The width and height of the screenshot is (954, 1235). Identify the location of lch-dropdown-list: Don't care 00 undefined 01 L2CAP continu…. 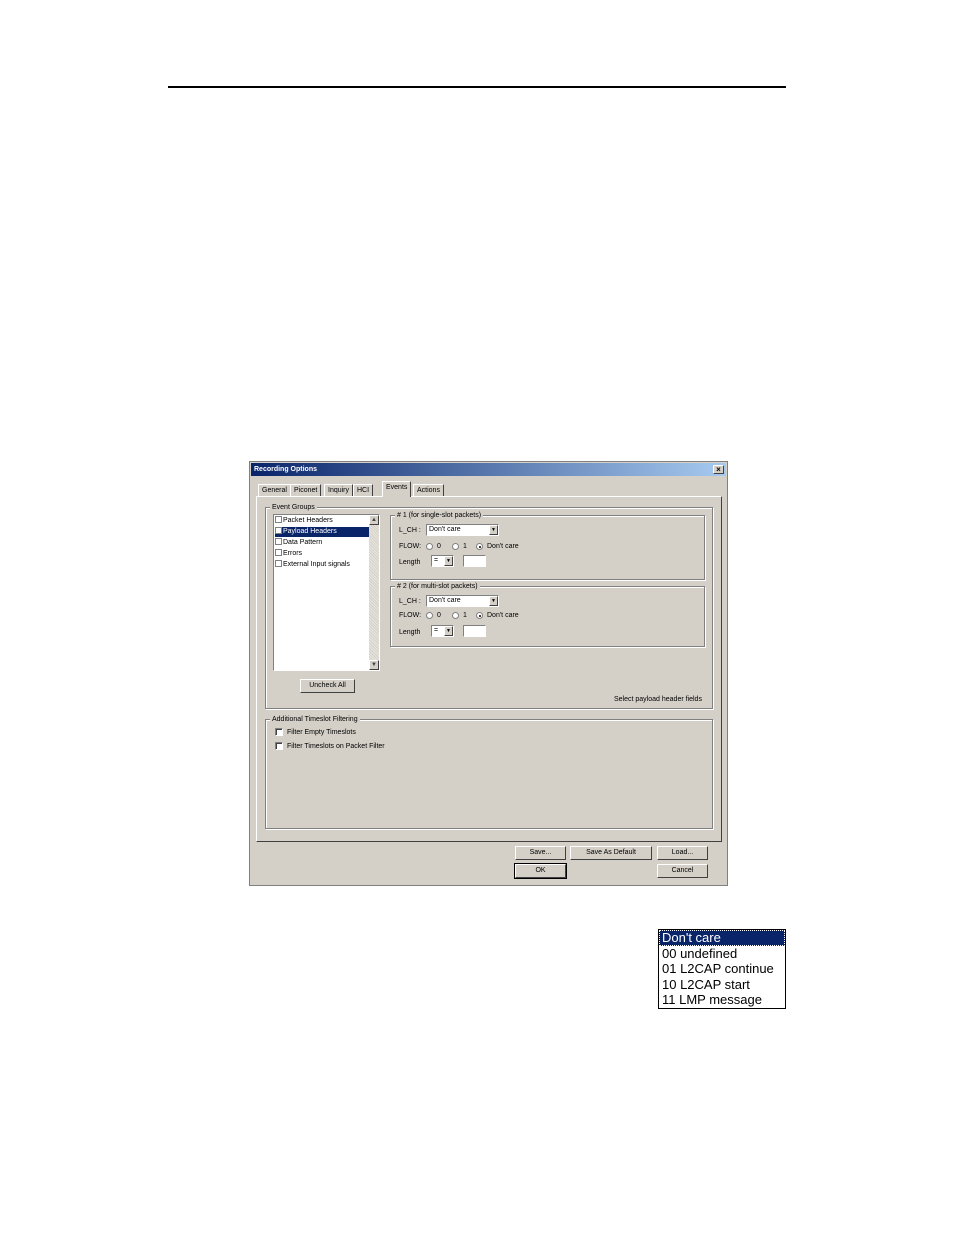
(722, 969).